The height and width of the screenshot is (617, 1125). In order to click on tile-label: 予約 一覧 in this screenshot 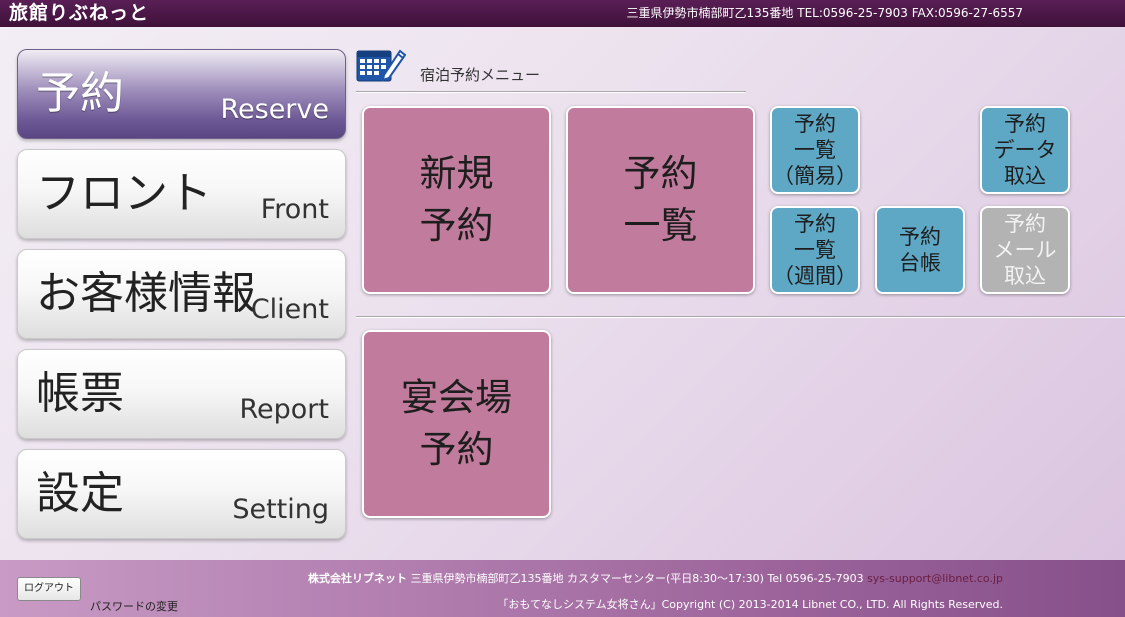, I will do `click(660, 199)`.